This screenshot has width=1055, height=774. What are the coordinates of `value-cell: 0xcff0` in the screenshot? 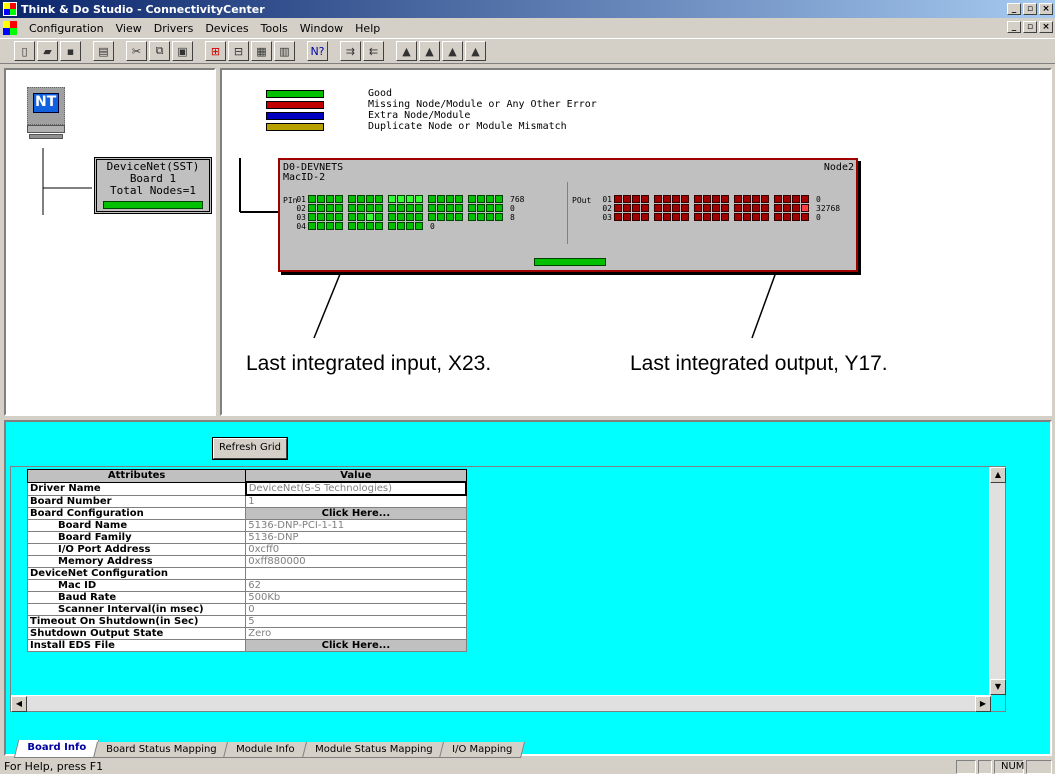 It's located at (356, 549).